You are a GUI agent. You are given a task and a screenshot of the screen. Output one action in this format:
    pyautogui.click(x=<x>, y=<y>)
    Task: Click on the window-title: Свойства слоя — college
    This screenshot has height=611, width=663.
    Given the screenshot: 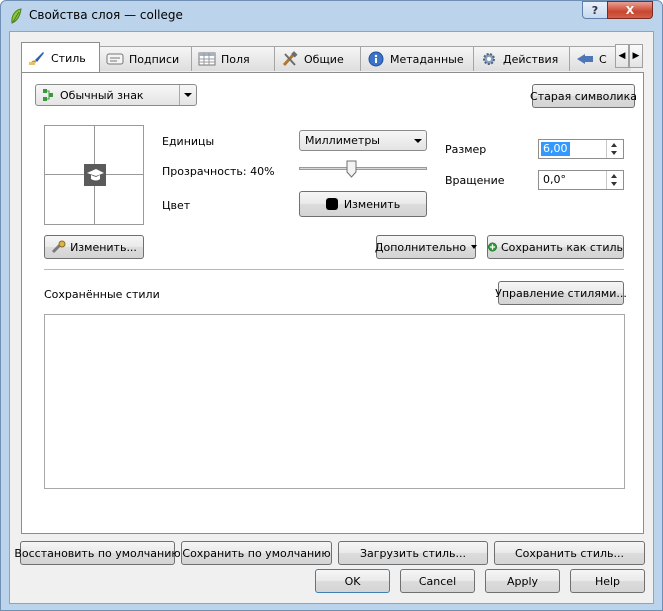 What is the action you would take?
    pyautogui.click(x=106, y=15)
    